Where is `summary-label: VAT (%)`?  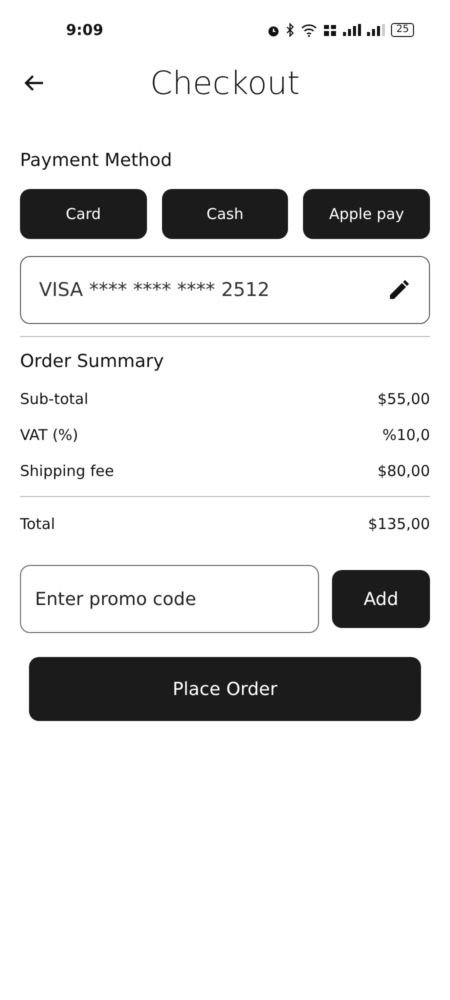 summary-label: VAT (%) is located at coordinates (49, 435).